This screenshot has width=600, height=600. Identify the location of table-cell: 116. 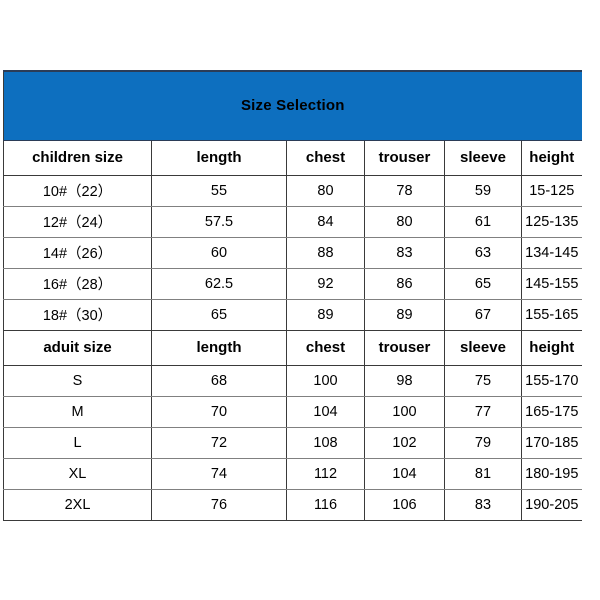
(325, 505).